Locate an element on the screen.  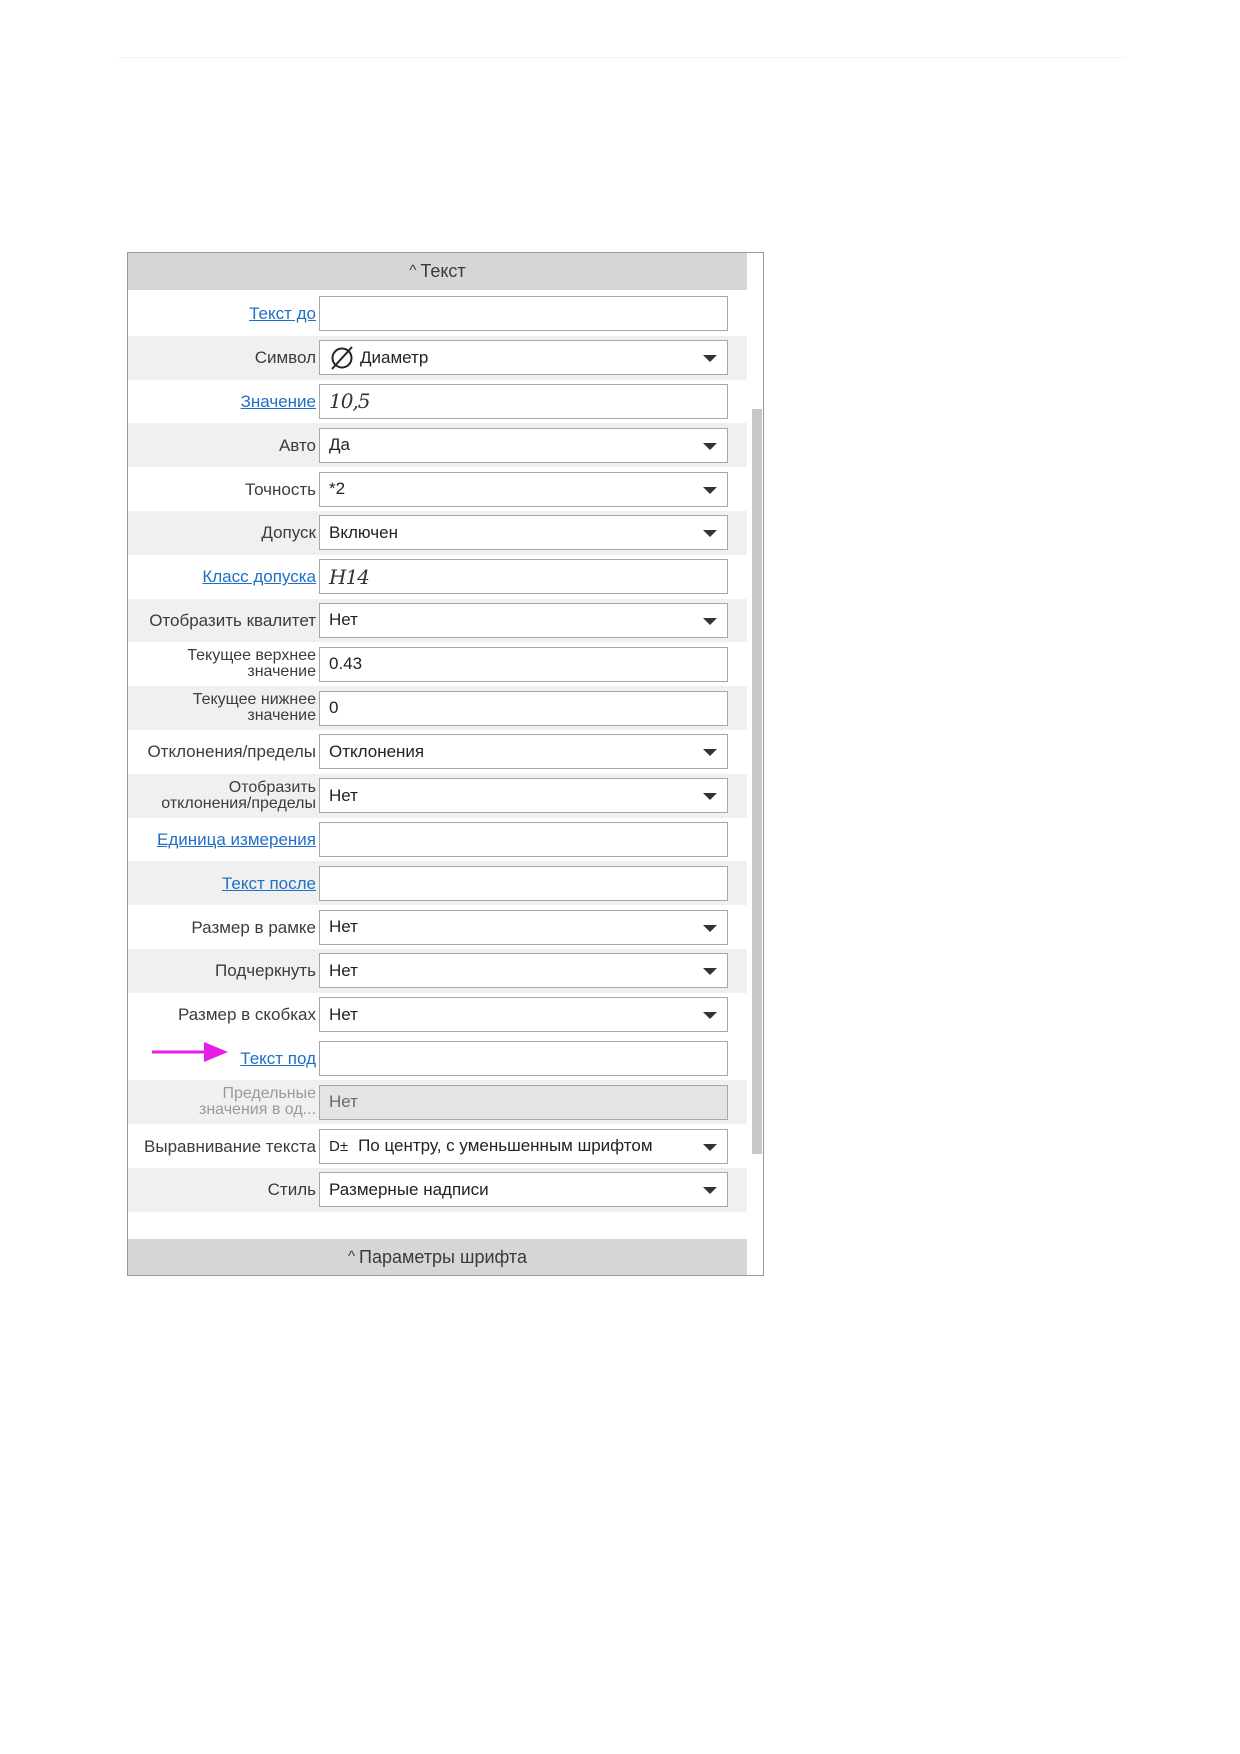
label-text-before: Текст до is located at coordinates (223, 313).